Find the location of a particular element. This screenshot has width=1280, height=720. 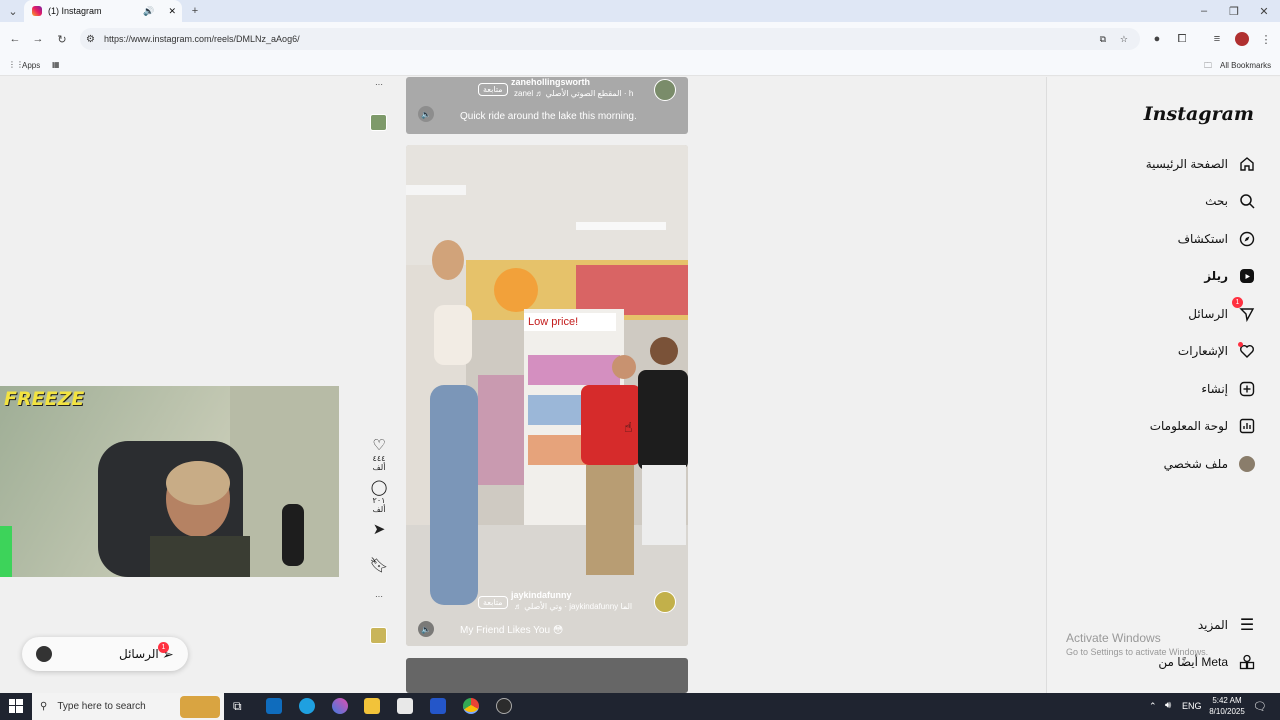

nav-notifications: الإشعارات is located at coordinates (1217, 351).